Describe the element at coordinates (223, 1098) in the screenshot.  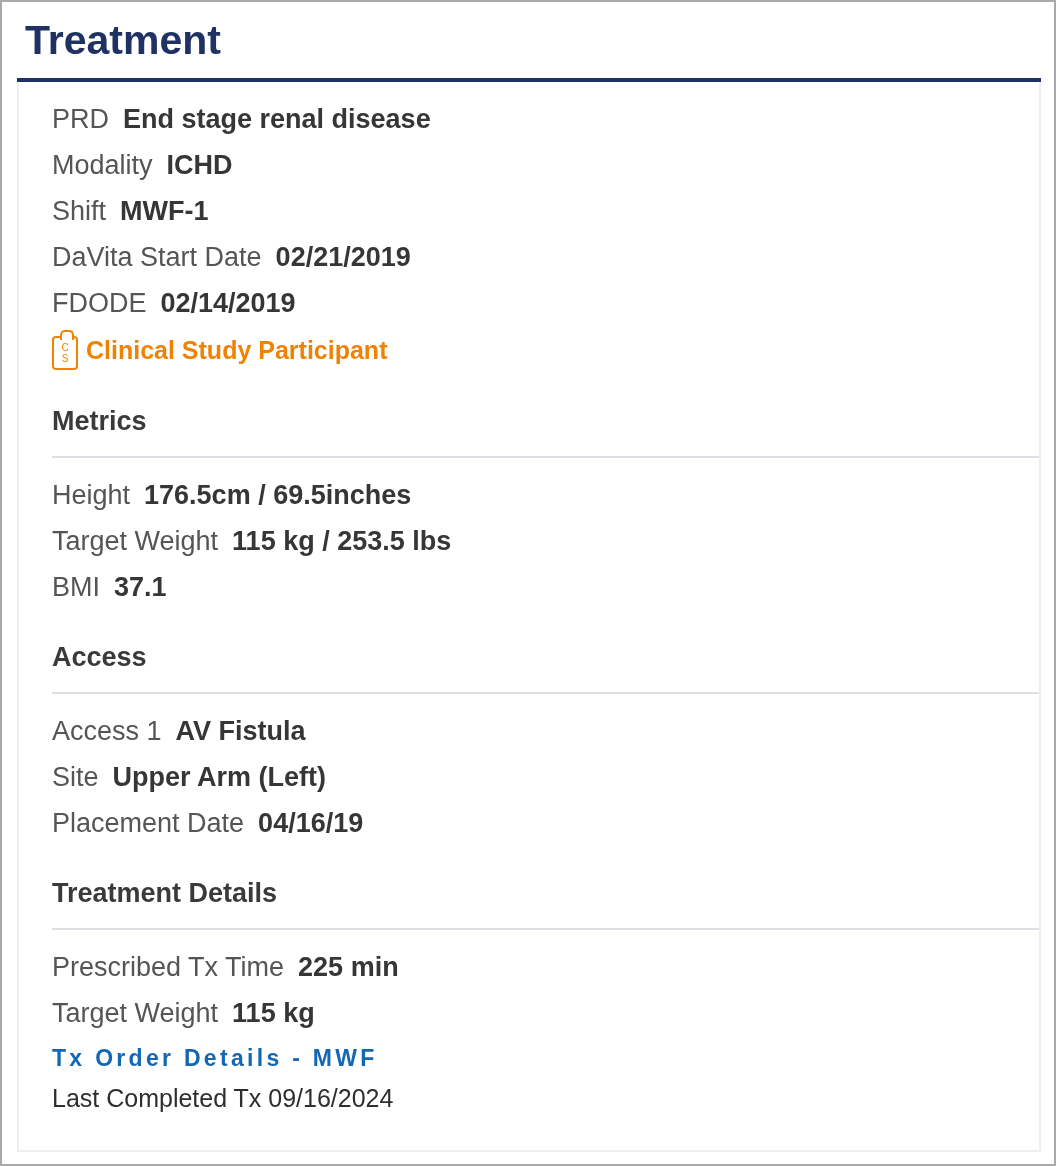
I see `last-completed-note: Last Completed Tx 09/16/2024` at that location.